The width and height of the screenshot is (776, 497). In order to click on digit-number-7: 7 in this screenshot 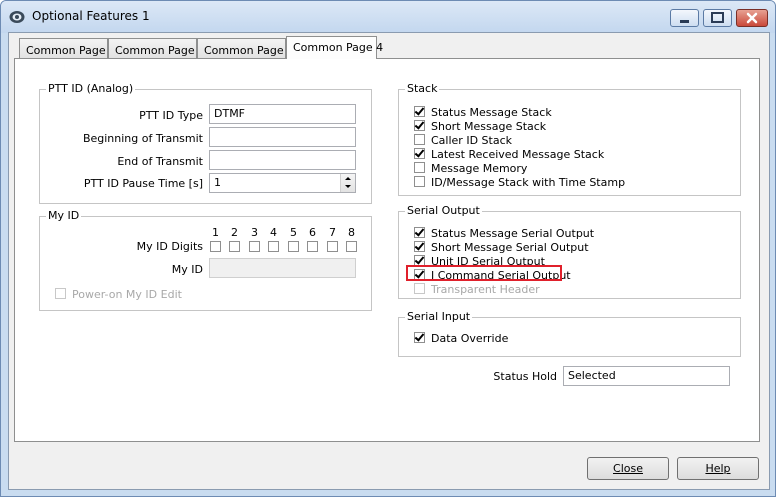, I will do `click(332, 232)`.